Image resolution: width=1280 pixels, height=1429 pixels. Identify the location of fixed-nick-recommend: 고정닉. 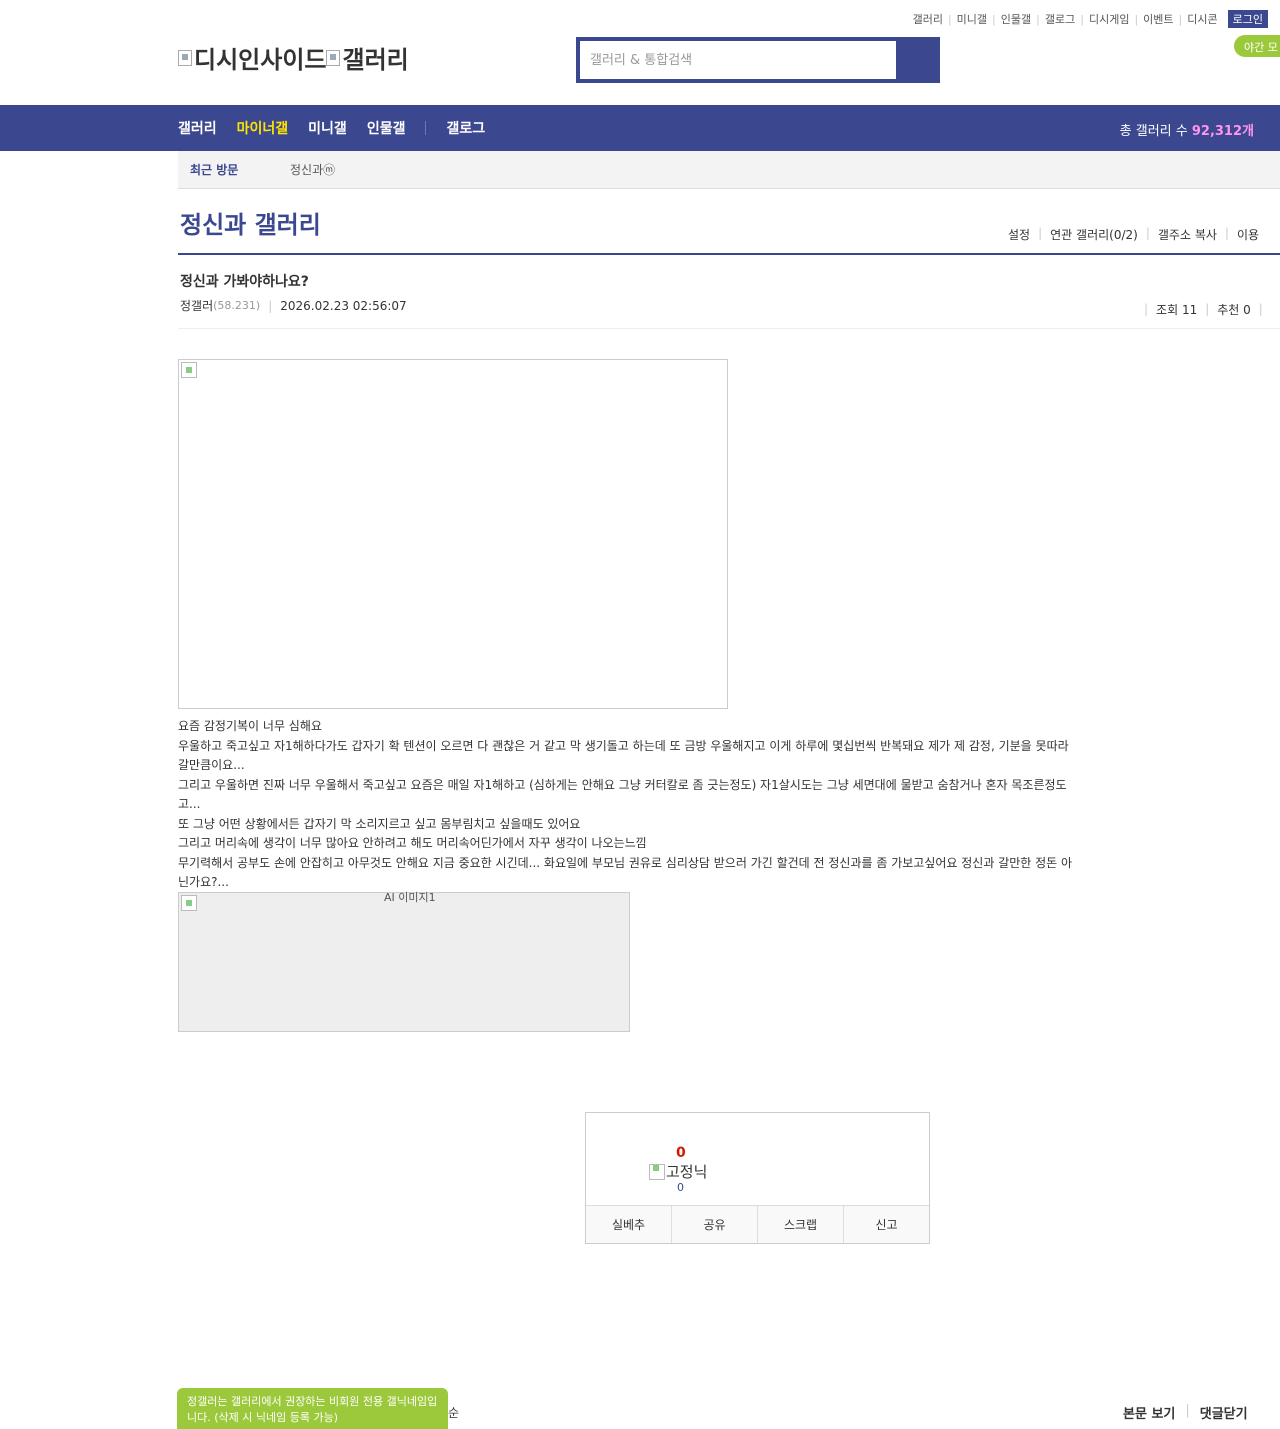
(678, 1171).